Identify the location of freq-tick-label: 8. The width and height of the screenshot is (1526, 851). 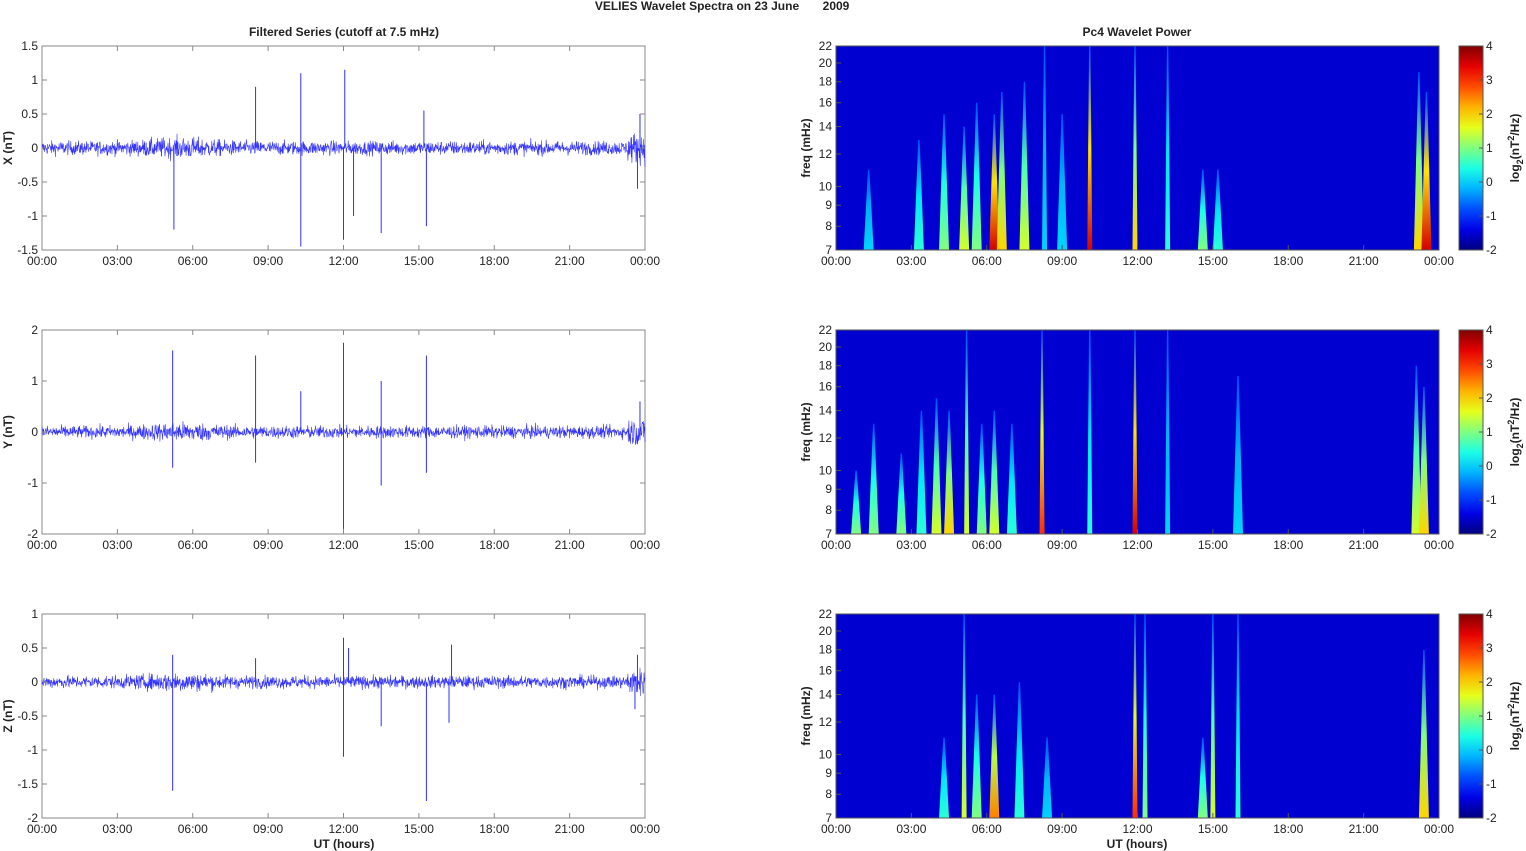
(828, 226).